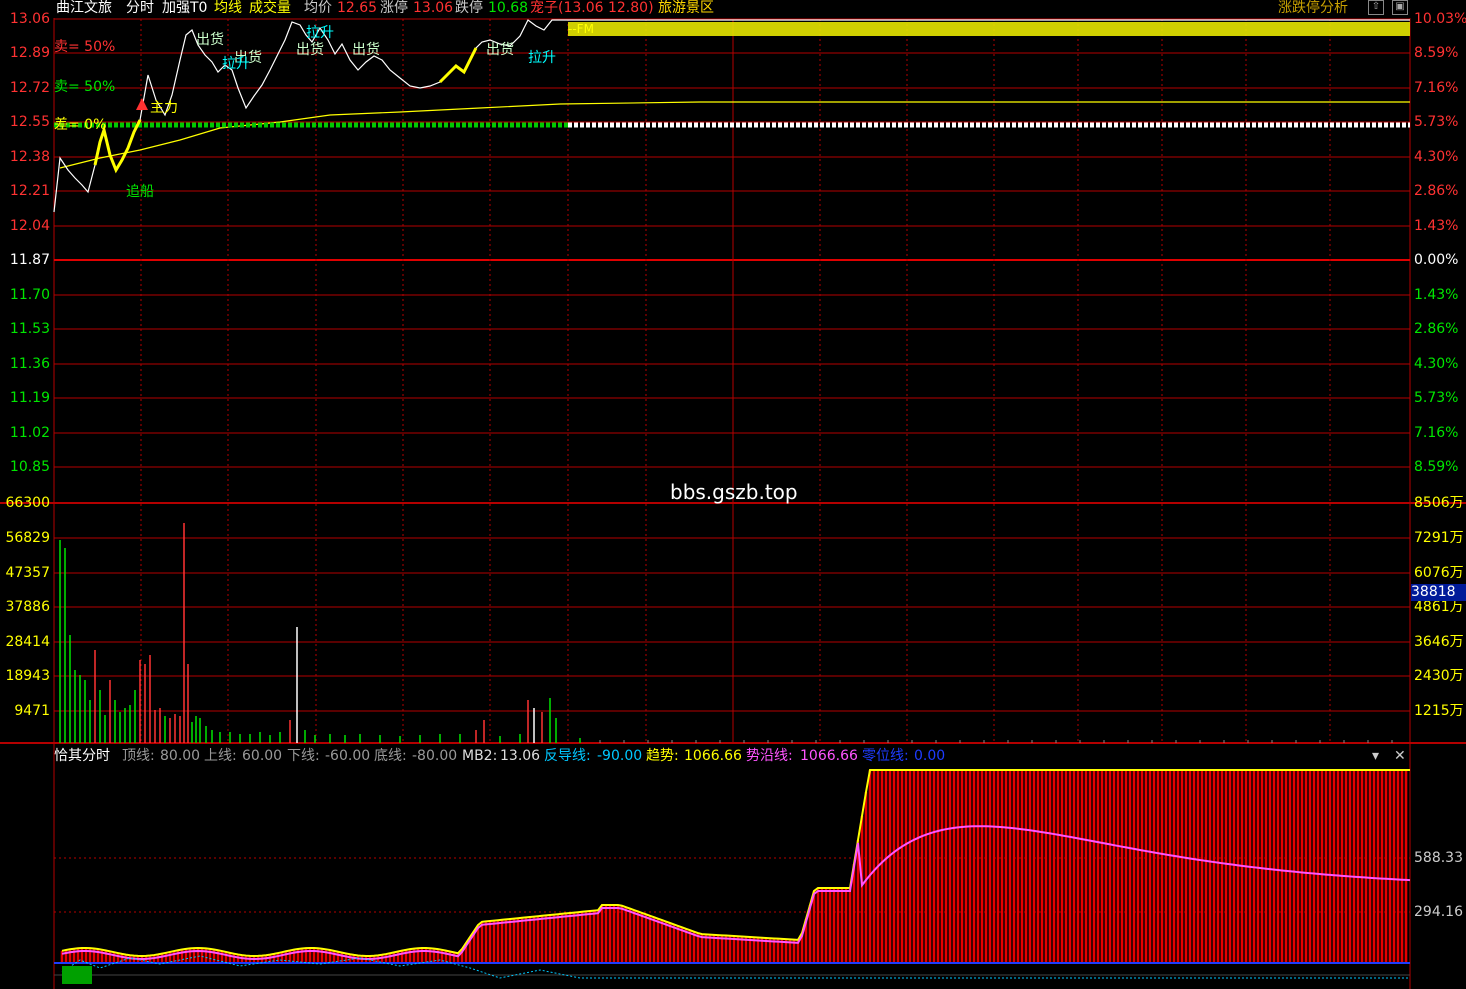 This screenshot has height=989, width=1466. I want to click on limit-up-label: 涨停, so click(394, 8).